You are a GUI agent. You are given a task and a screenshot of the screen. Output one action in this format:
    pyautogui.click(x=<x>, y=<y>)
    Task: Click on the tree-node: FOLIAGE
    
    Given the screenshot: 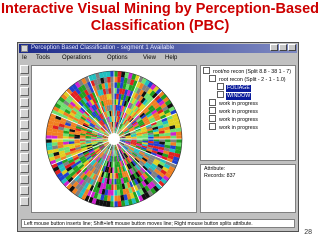 What is the action you would take?
    pyautogui.click(x=234, y=87)
    